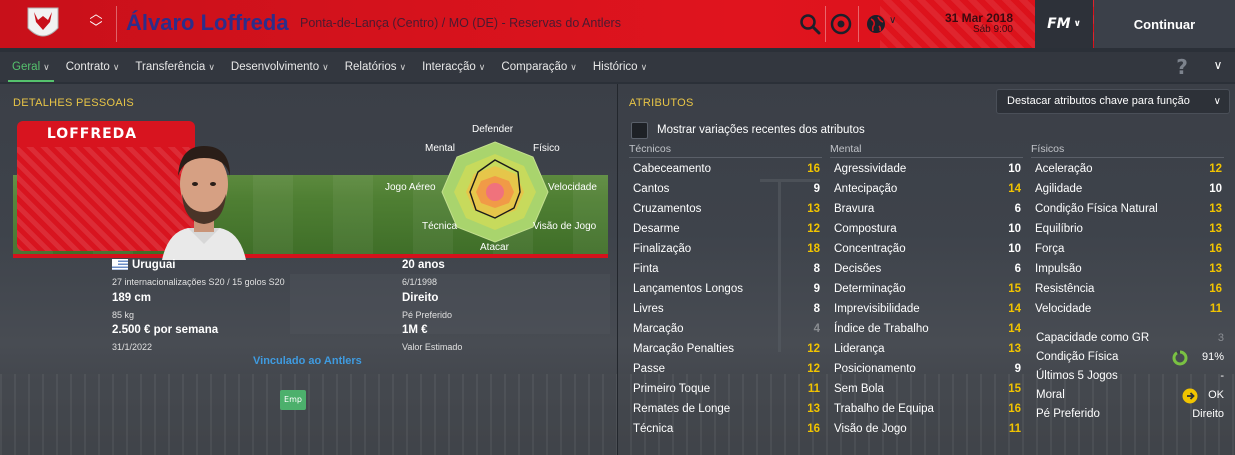 The height and width of the screenshot is (455, 1235). Describe the element at coordinates (927, 330) in the screenshot. I see `attribute-row: Índice de Trabalho 14` at that location.